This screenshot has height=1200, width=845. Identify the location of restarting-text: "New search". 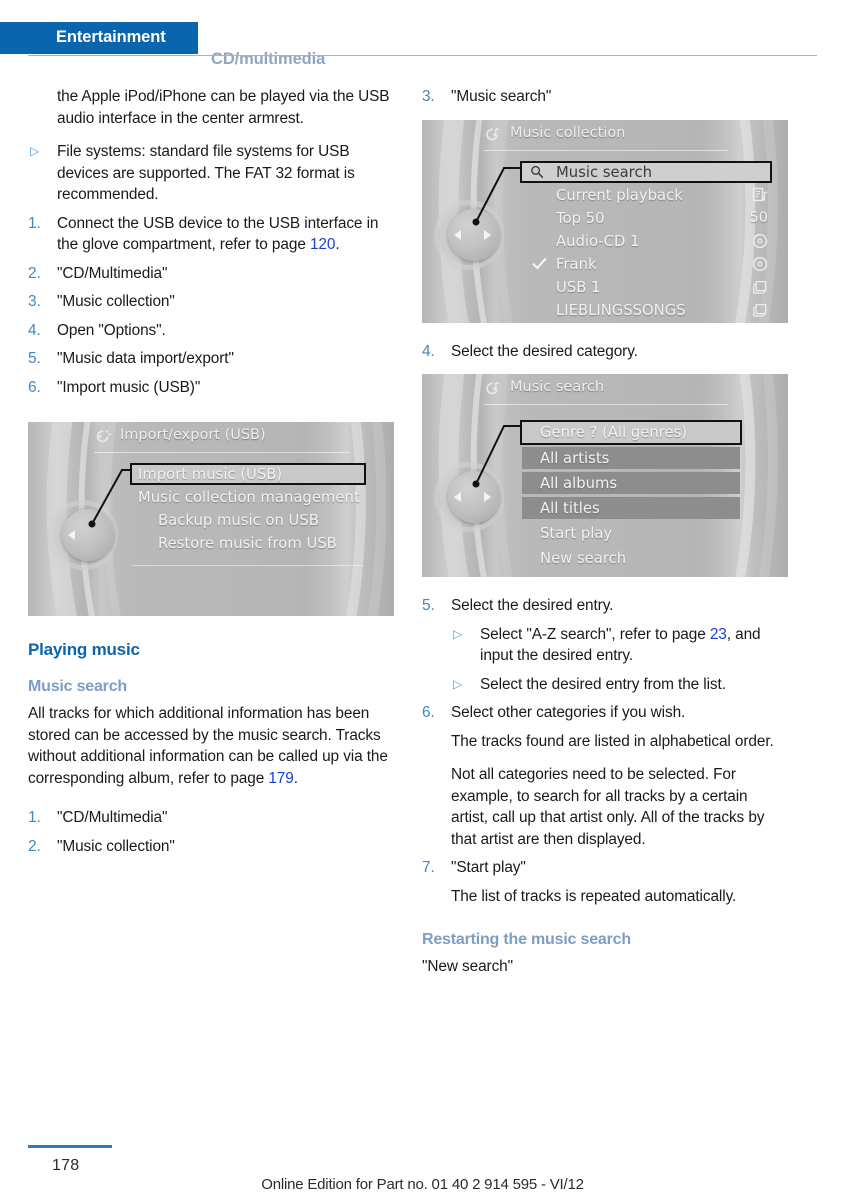
(467, 966).